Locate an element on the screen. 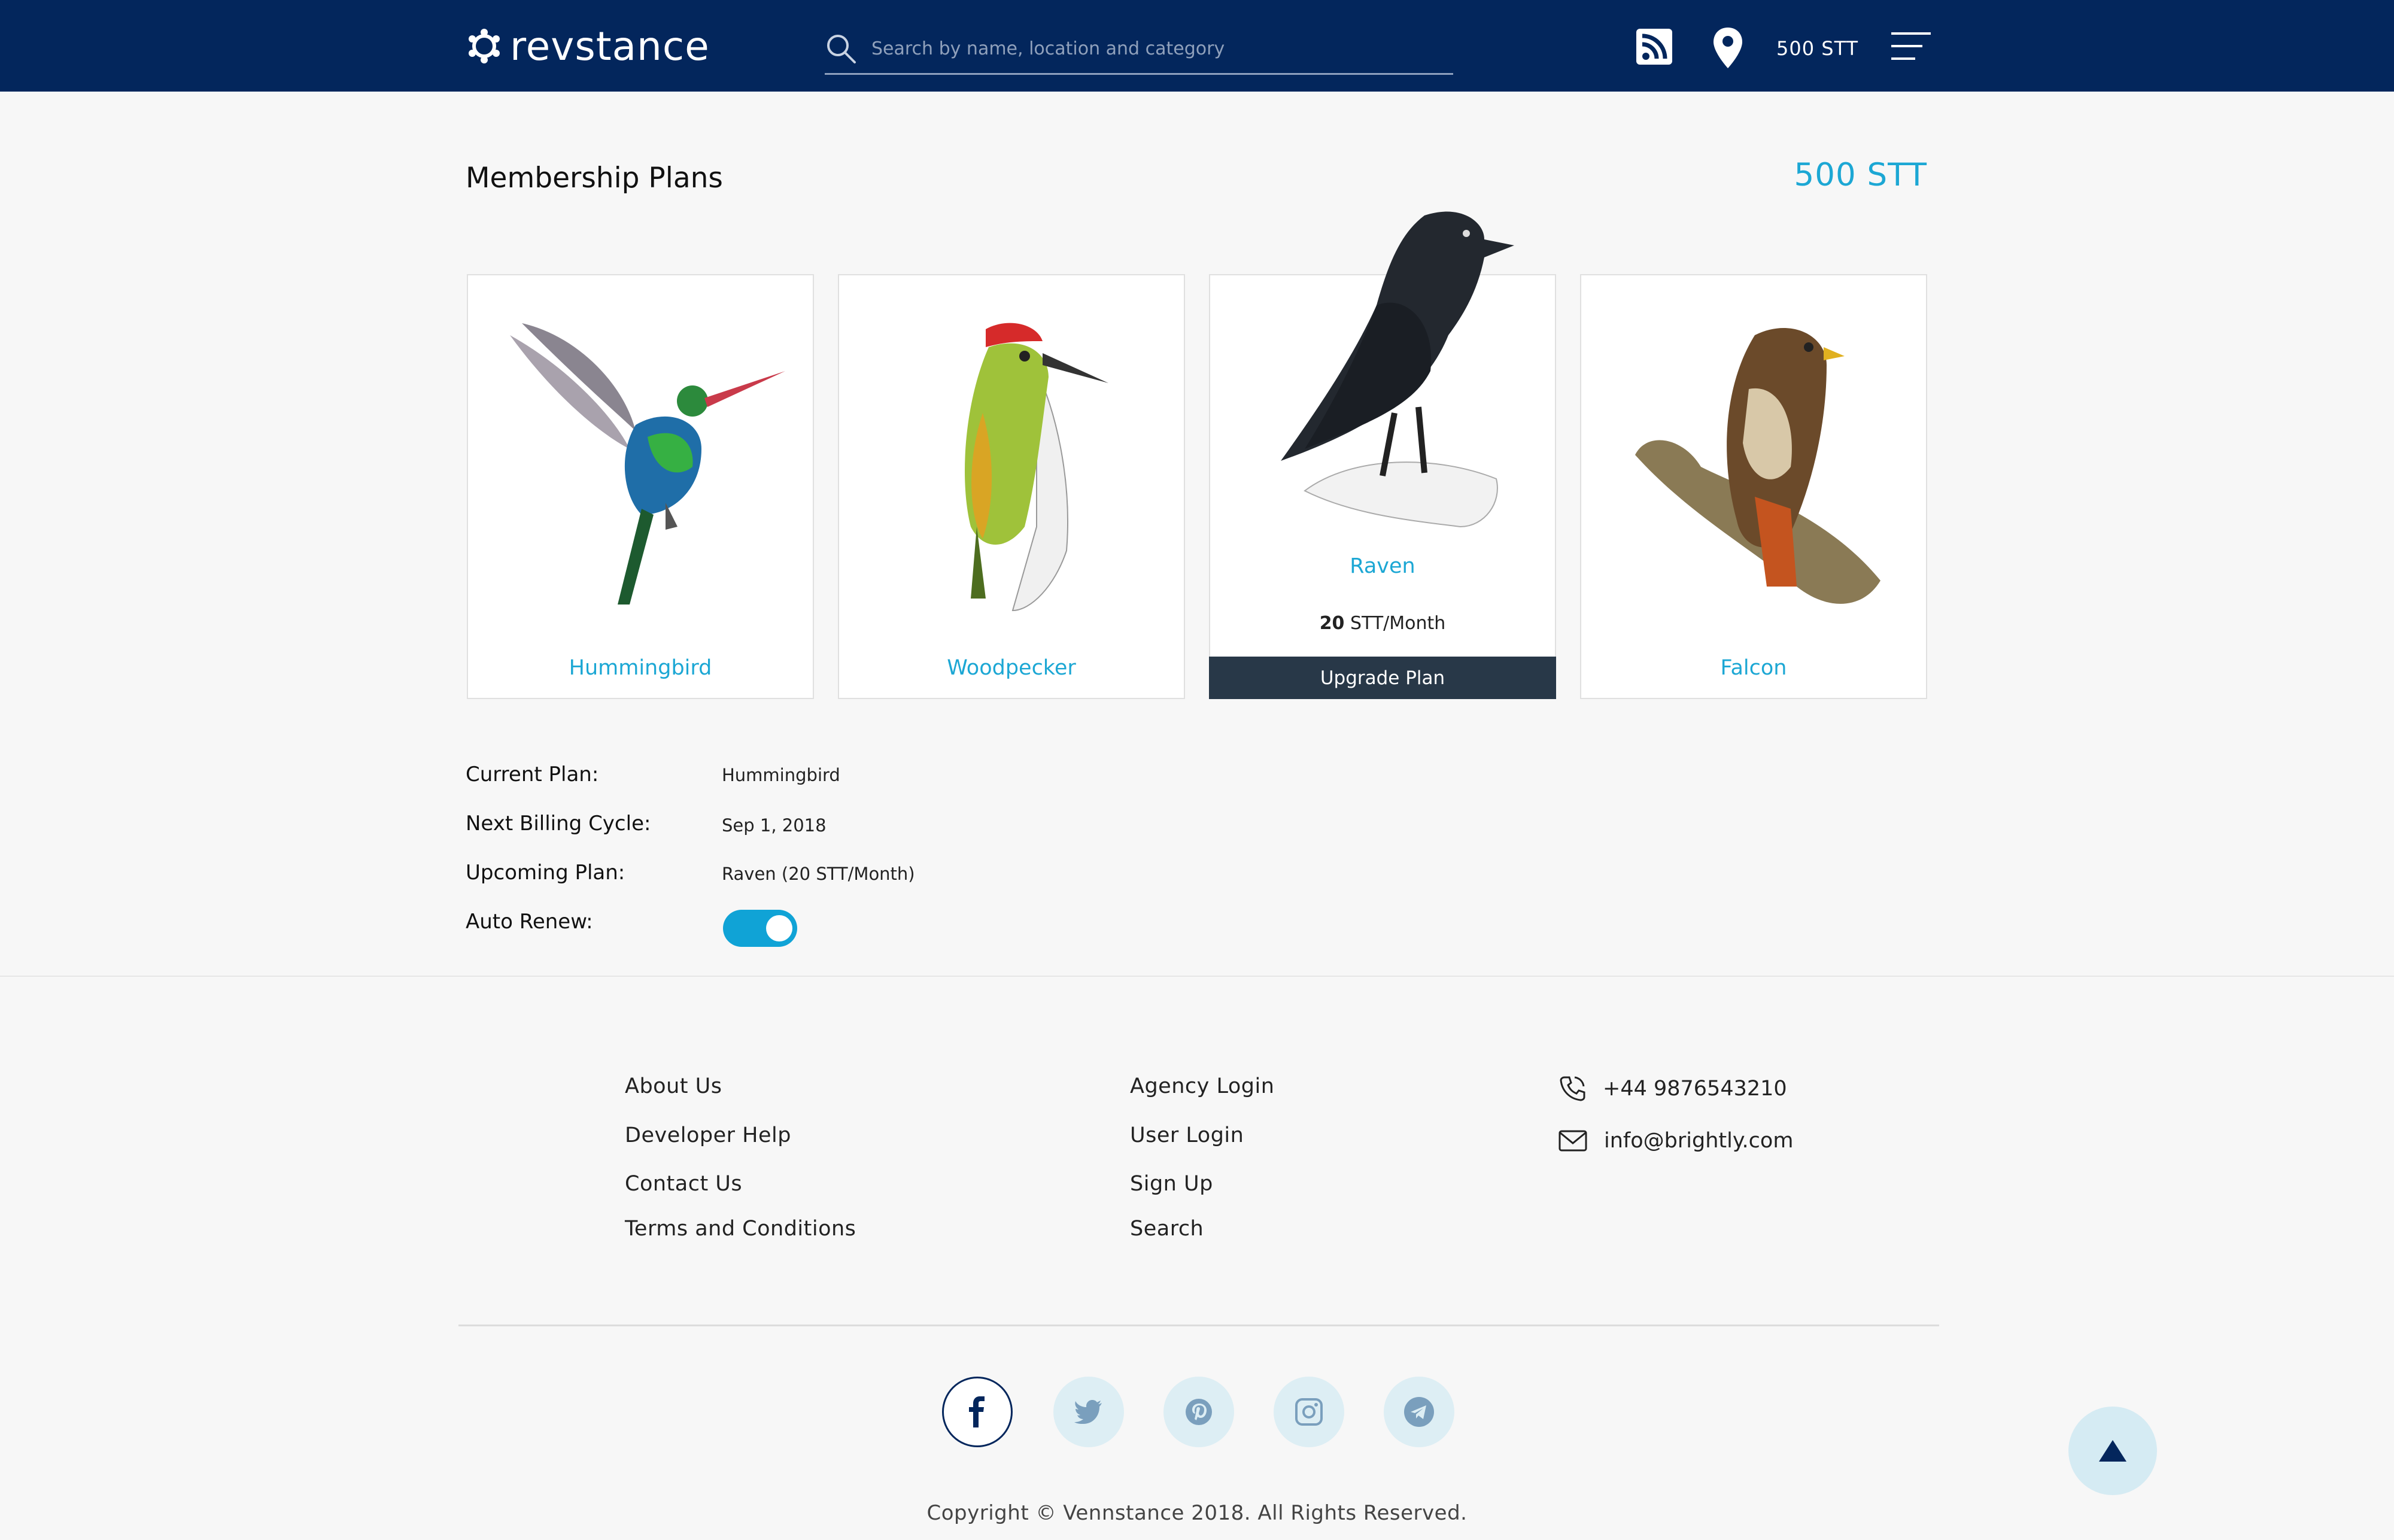 The width and height of the screenshot is (2394, 1540). footer-link-search: Search is located at coordinates (1167, 1229).